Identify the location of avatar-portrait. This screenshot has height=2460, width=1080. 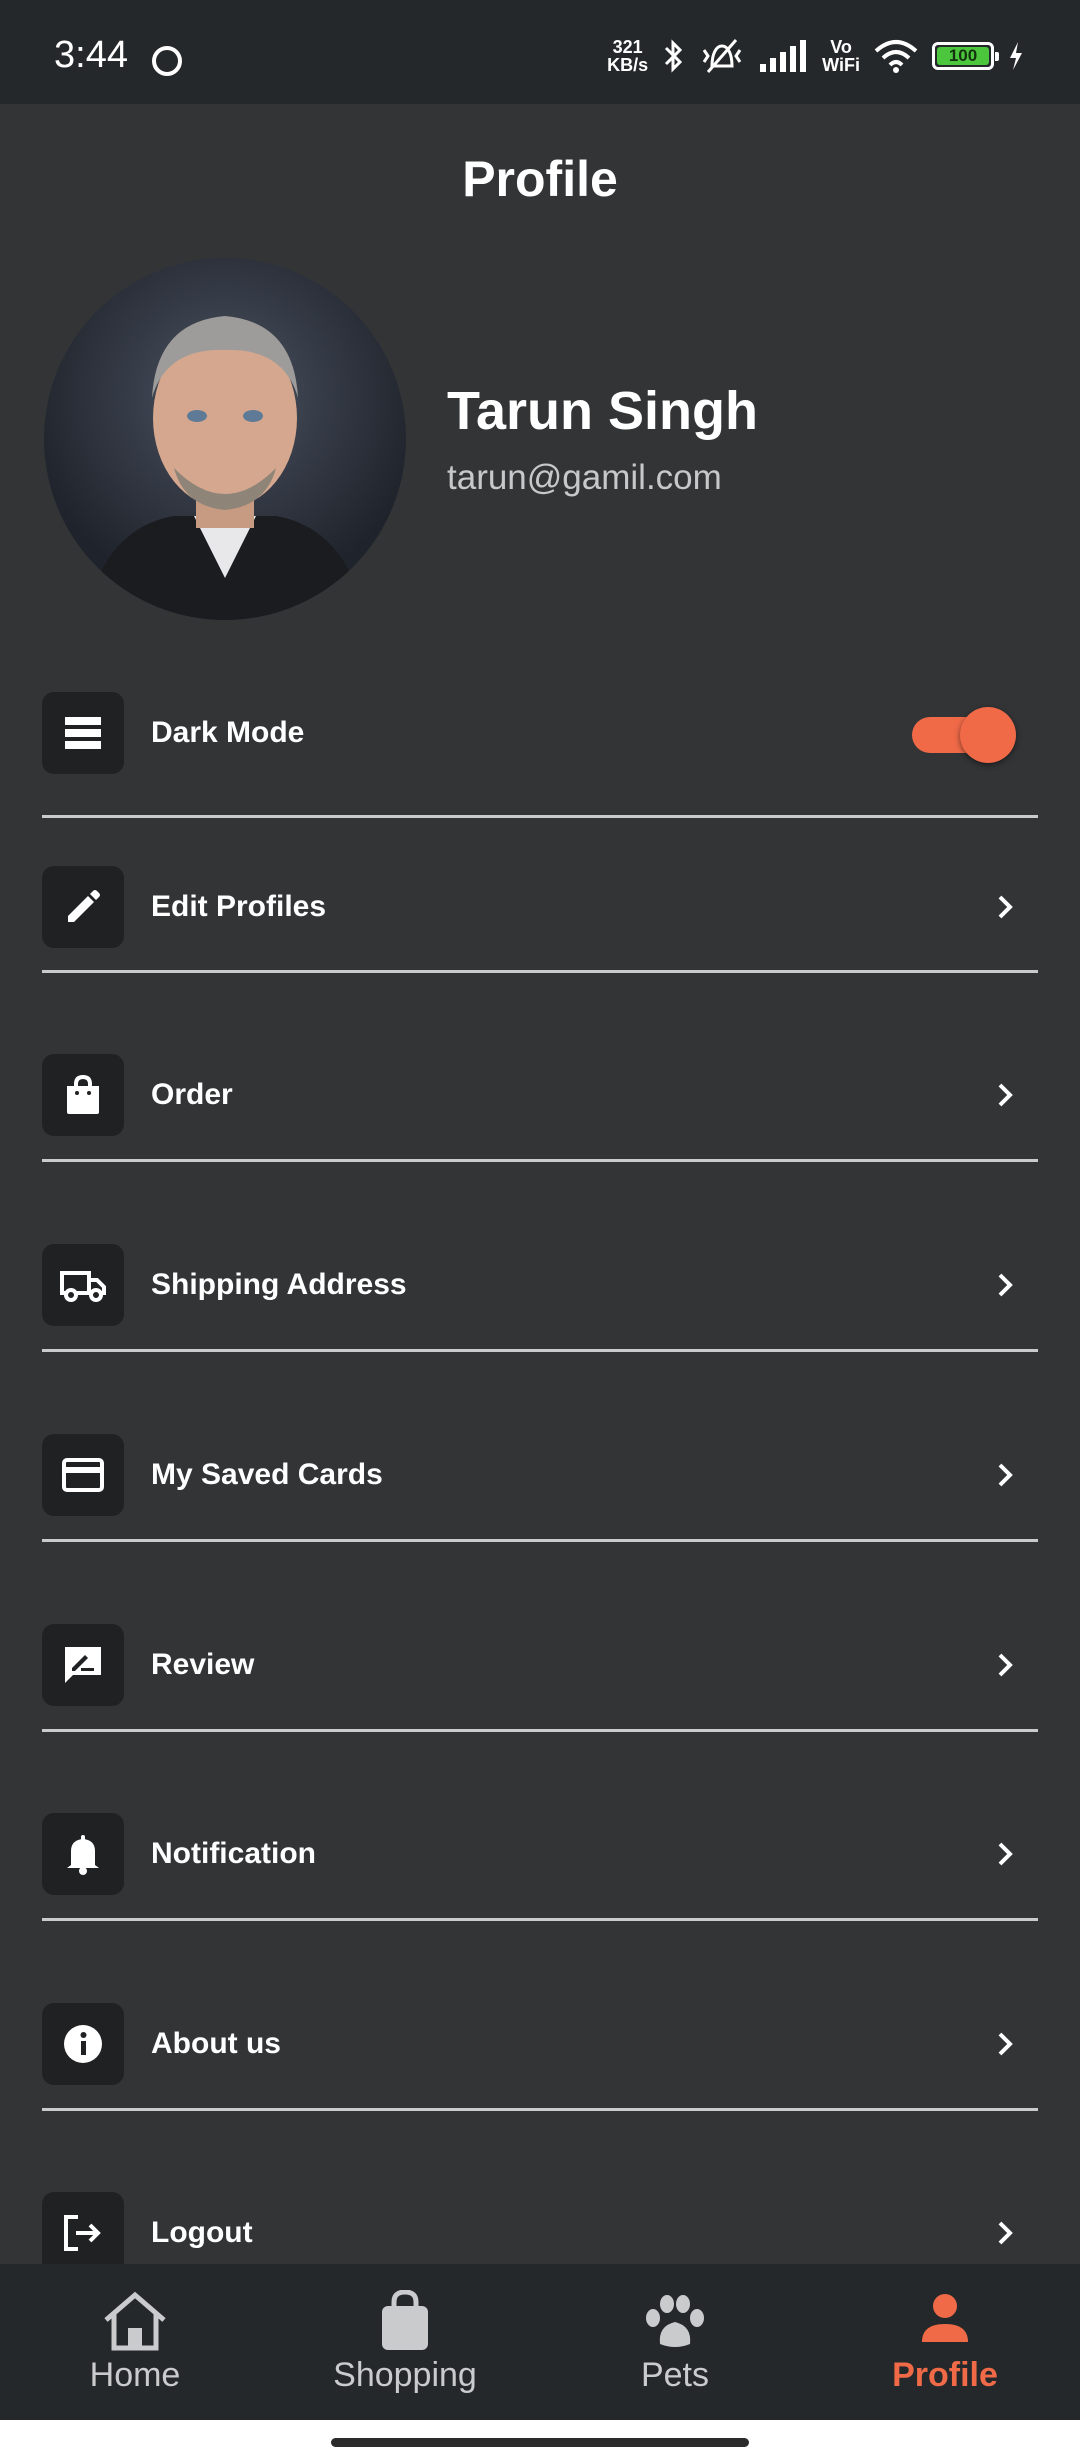
(225, 468).